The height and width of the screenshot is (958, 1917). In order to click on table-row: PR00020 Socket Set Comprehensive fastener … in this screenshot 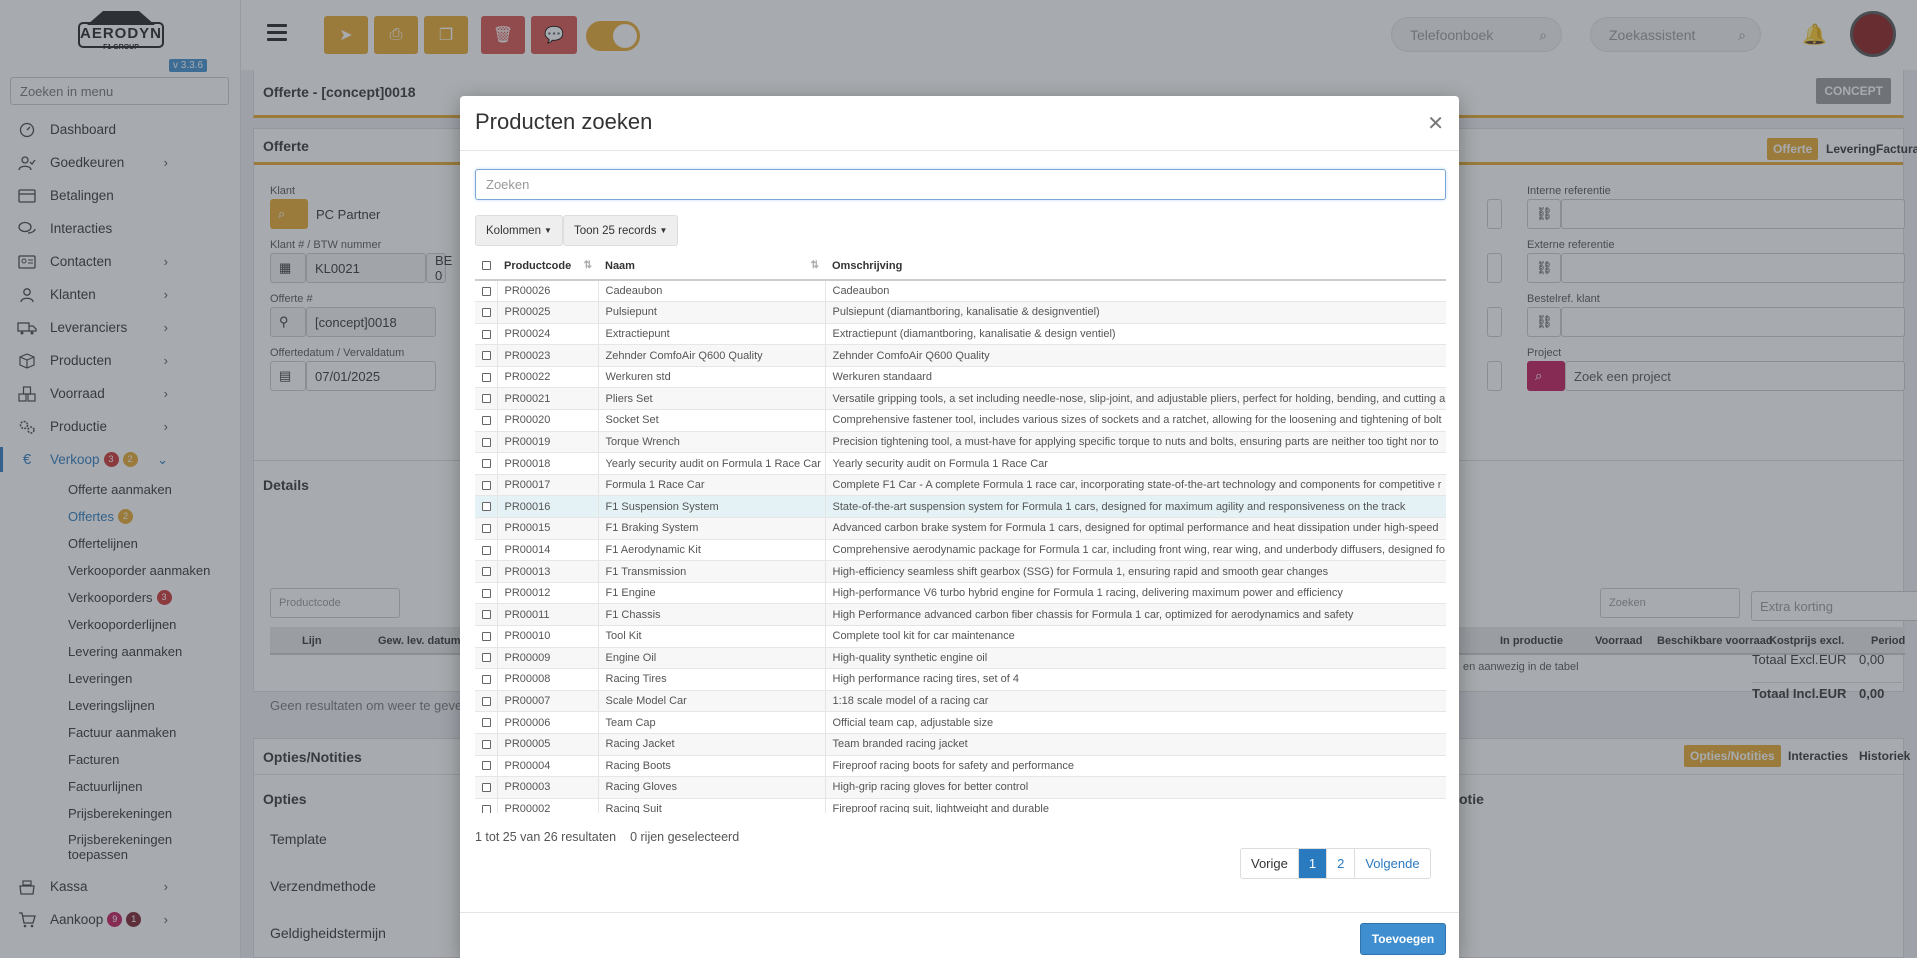, I will do `click(960, 420)`.